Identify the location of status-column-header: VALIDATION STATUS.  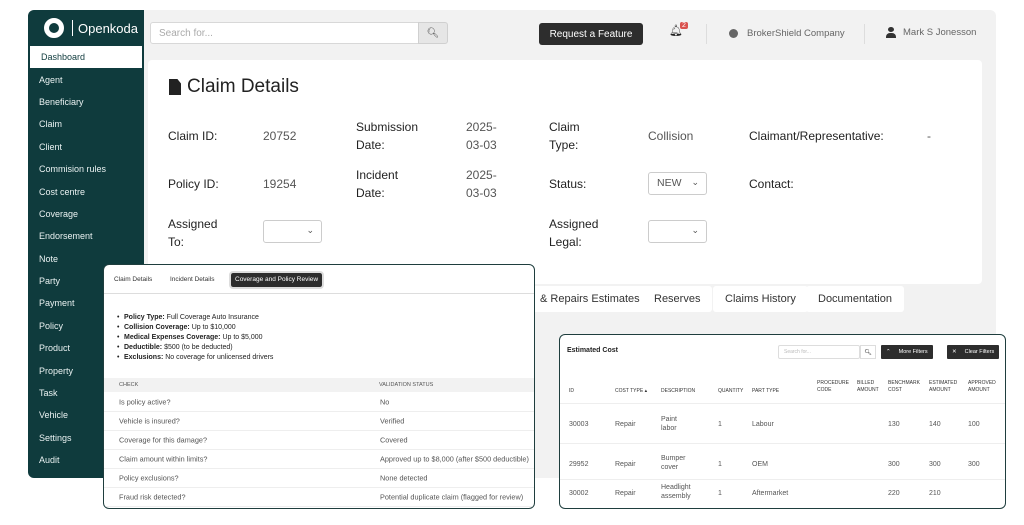
(406, 385).